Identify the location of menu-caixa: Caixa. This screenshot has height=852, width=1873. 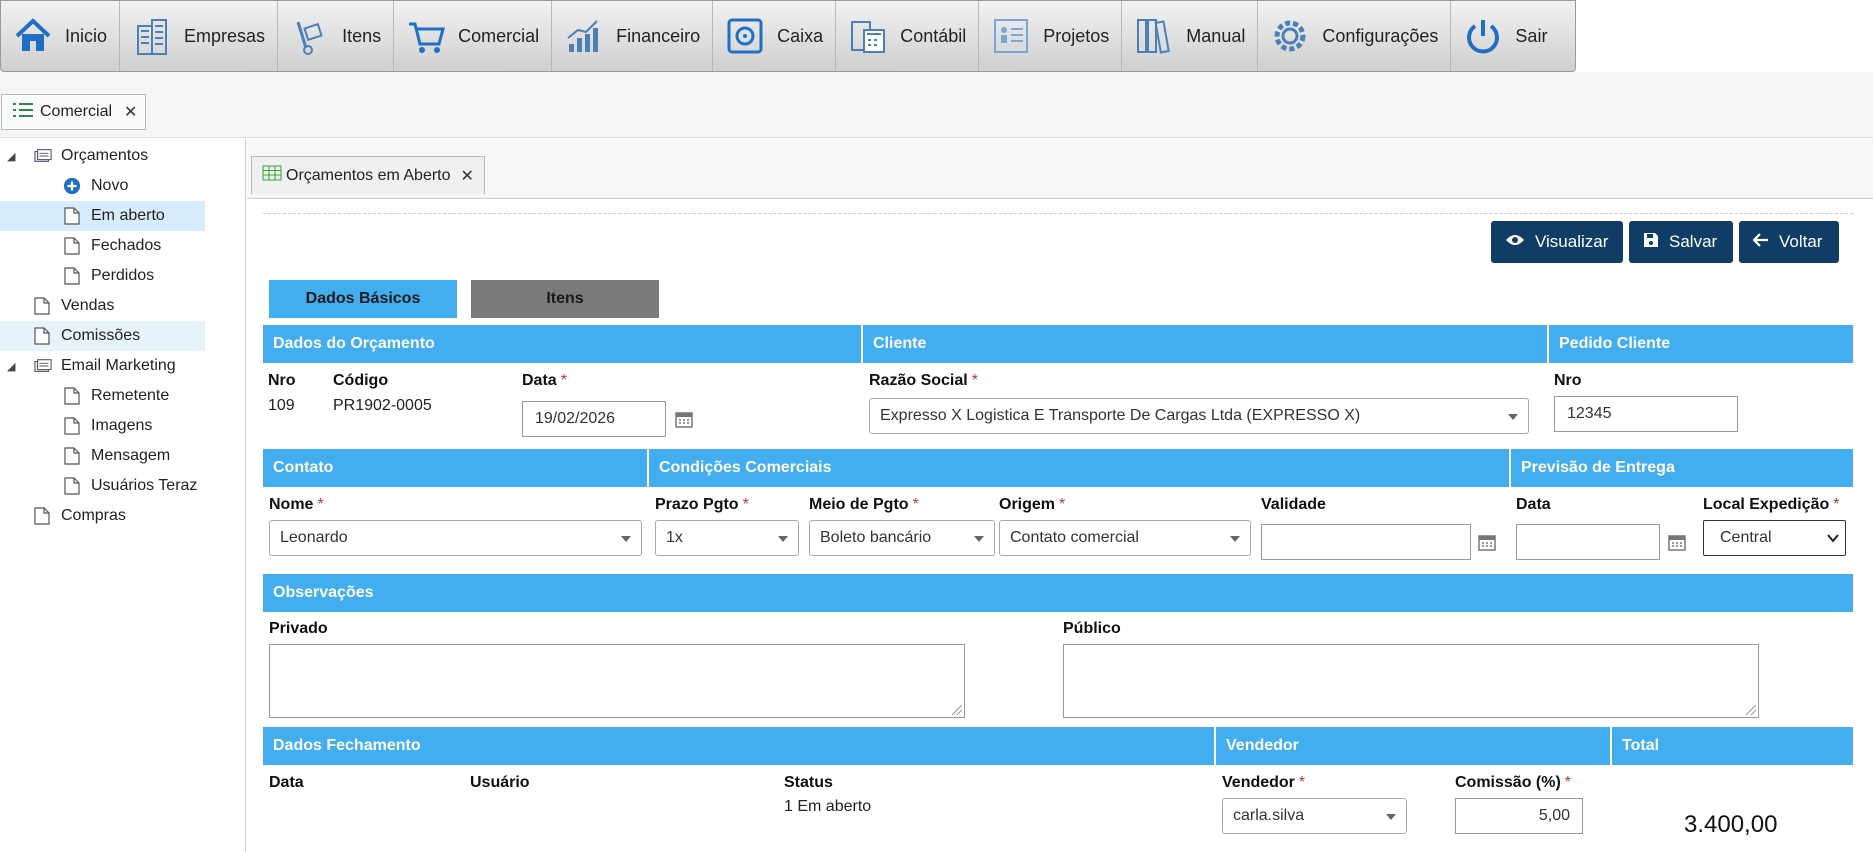
(775, 36).